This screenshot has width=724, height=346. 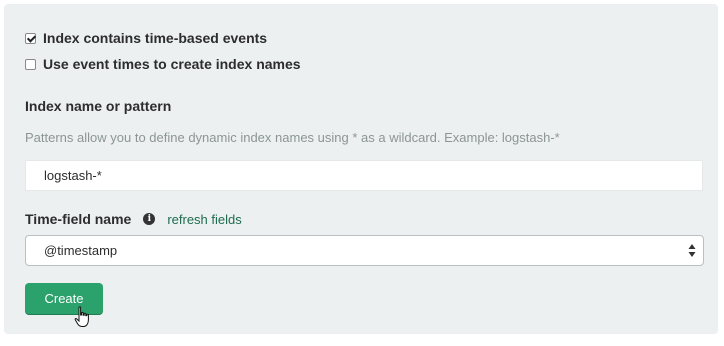 I want to click on event-times-checkbox, so click(x=30, y=64).